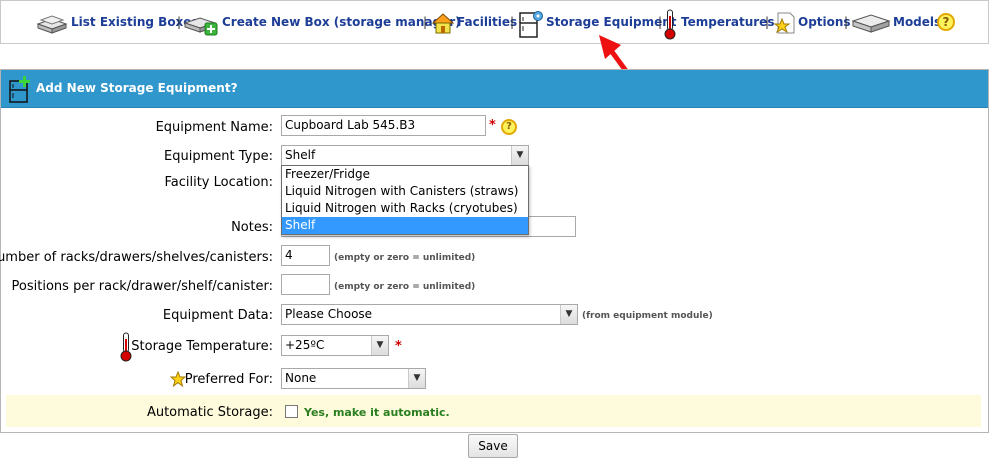 This screenshot has width=989, height=459. I want to click on help-question-icon: ?, so click(509, 127).